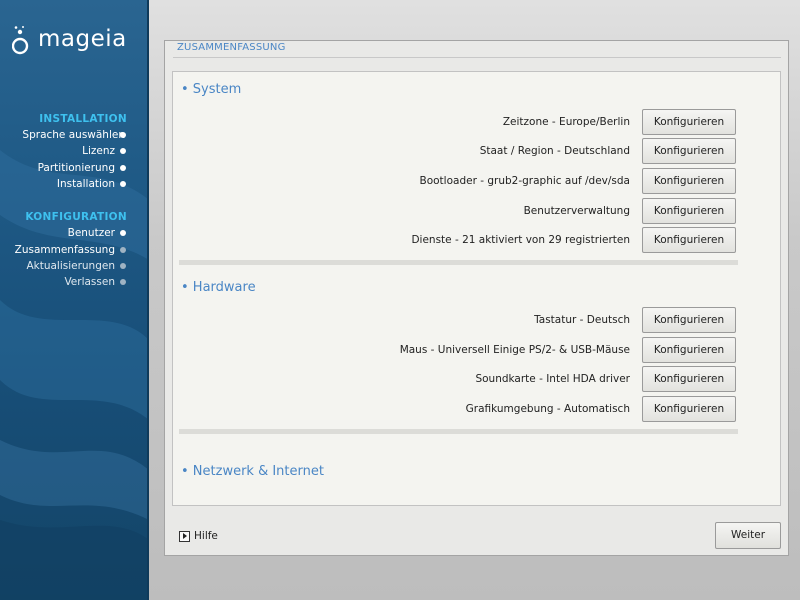 The height and width of the screenshot is (600, 800). Describe the element at coordinates (70, 266) in the screenshot. I see `sidebar-step-label: Aktualisierungen` at that location.